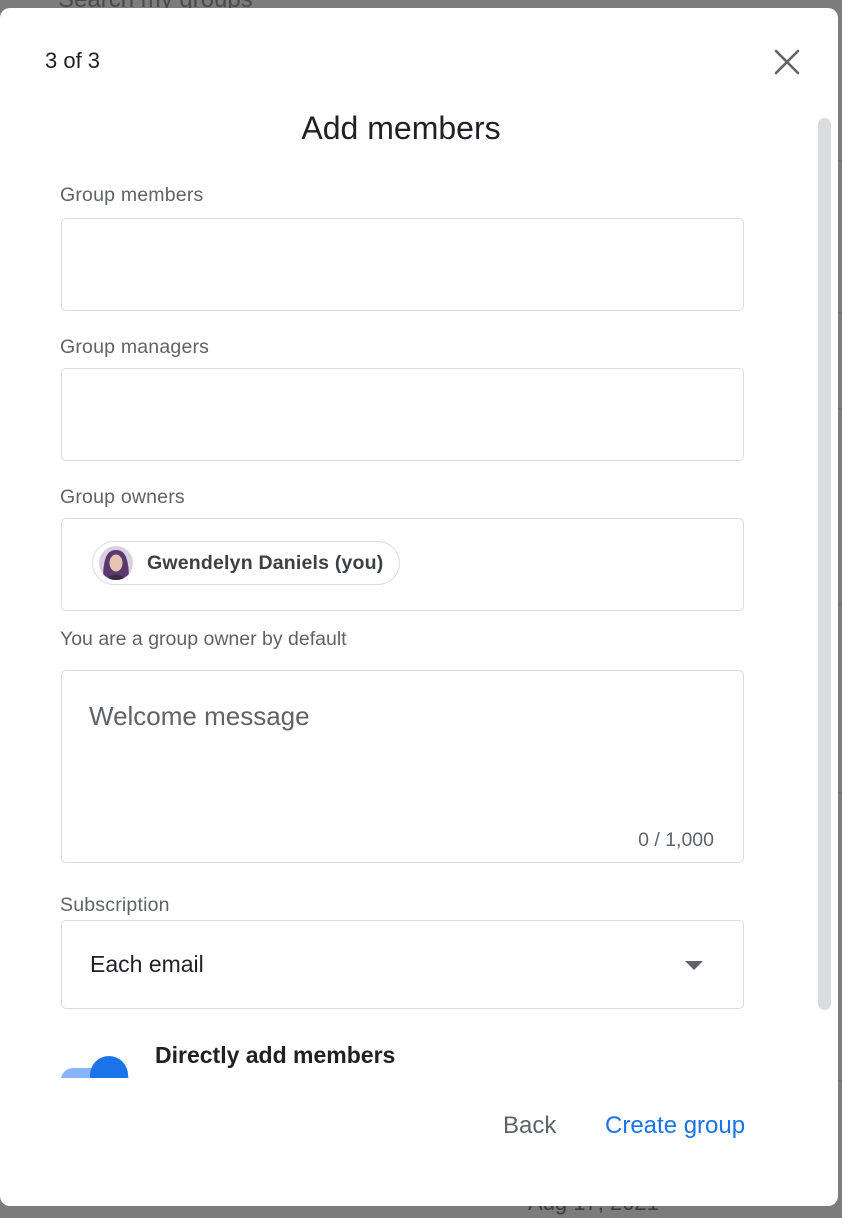 This screenshot has height=1218, width=842. Describe the element at coordinates (529, 1126) in the screenshot. I see `back-button: Back` at that location.